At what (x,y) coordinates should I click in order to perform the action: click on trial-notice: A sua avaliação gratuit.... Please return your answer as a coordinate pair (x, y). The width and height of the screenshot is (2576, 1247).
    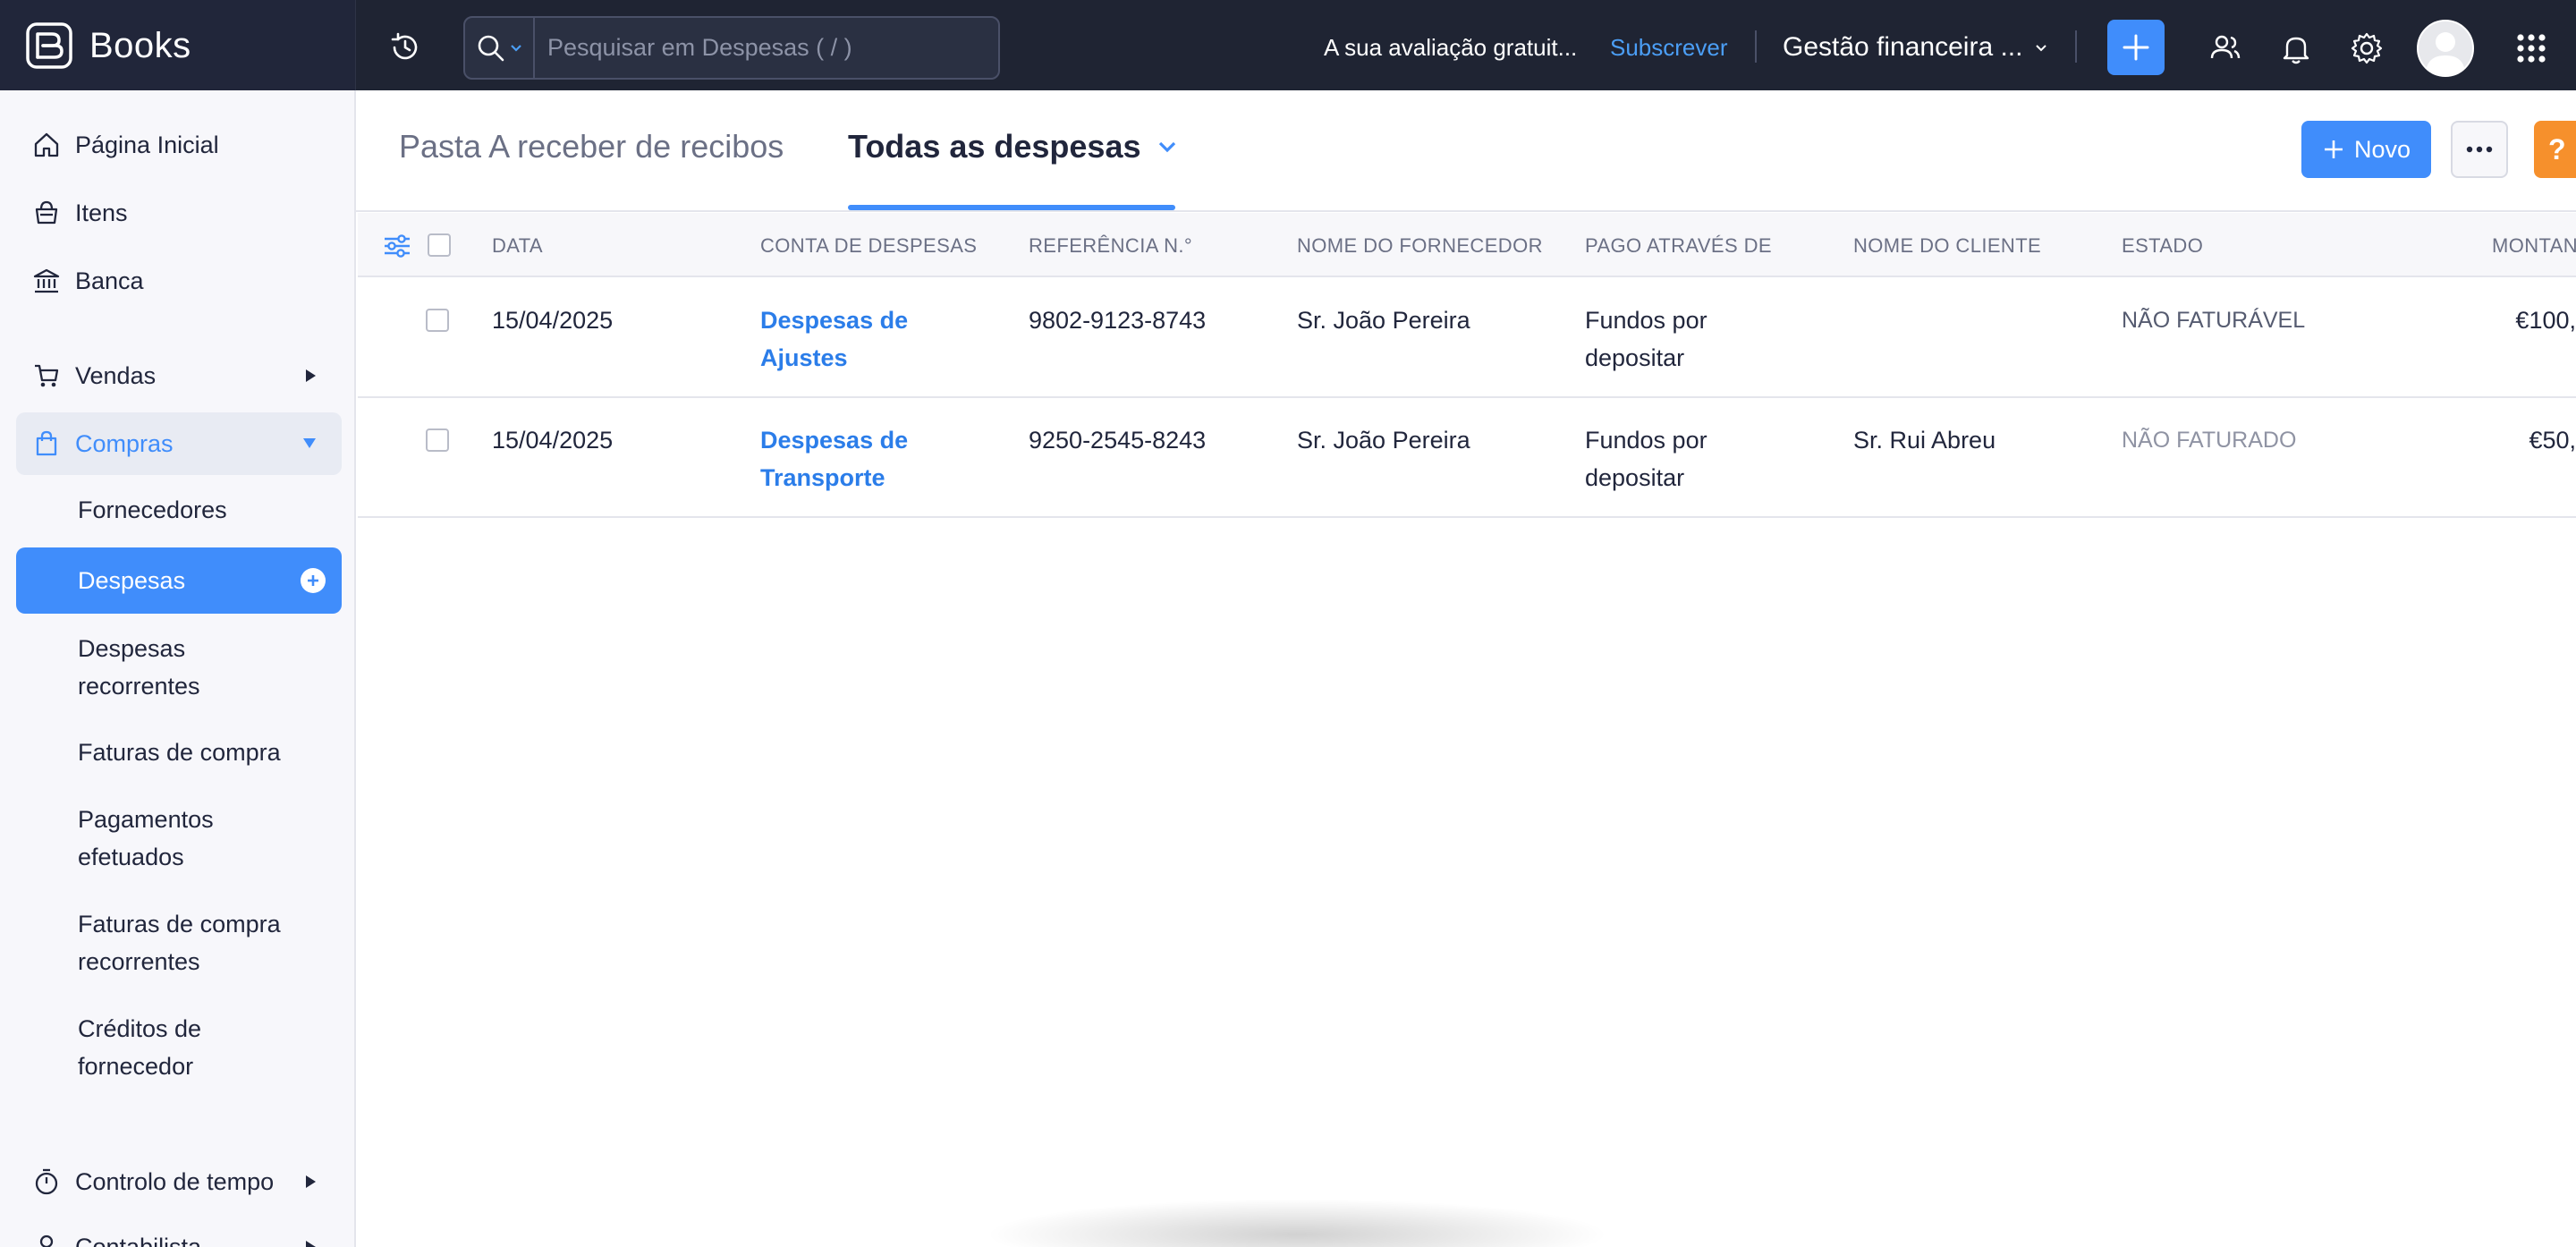
    Looking at the image, I should click on (1451, 47).